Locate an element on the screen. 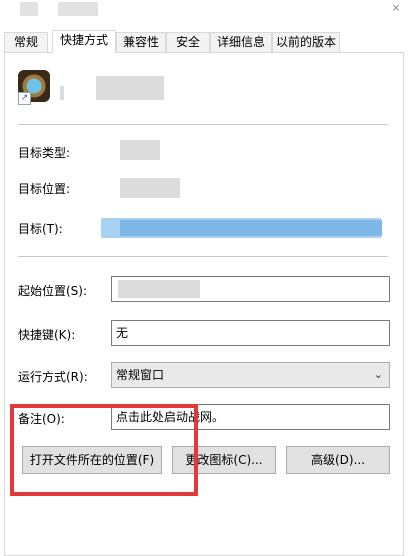 Image resolution: width=408 pixels, height=556 pixels. tab-strip: 常规 快捷方式 兼容性 安全 详细信息 以前的版本 is located at coordinates (204, 41).